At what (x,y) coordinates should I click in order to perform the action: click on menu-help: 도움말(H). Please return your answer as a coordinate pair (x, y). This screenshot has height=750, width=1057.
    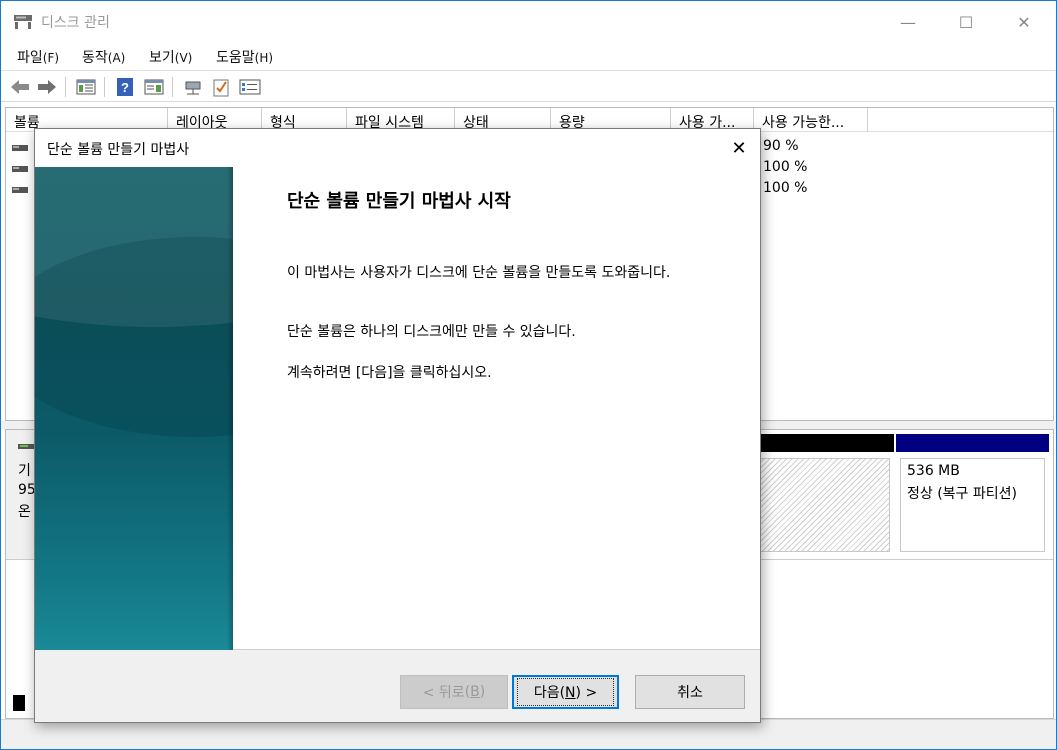
    Looking at the image, I should click on (244, 57).